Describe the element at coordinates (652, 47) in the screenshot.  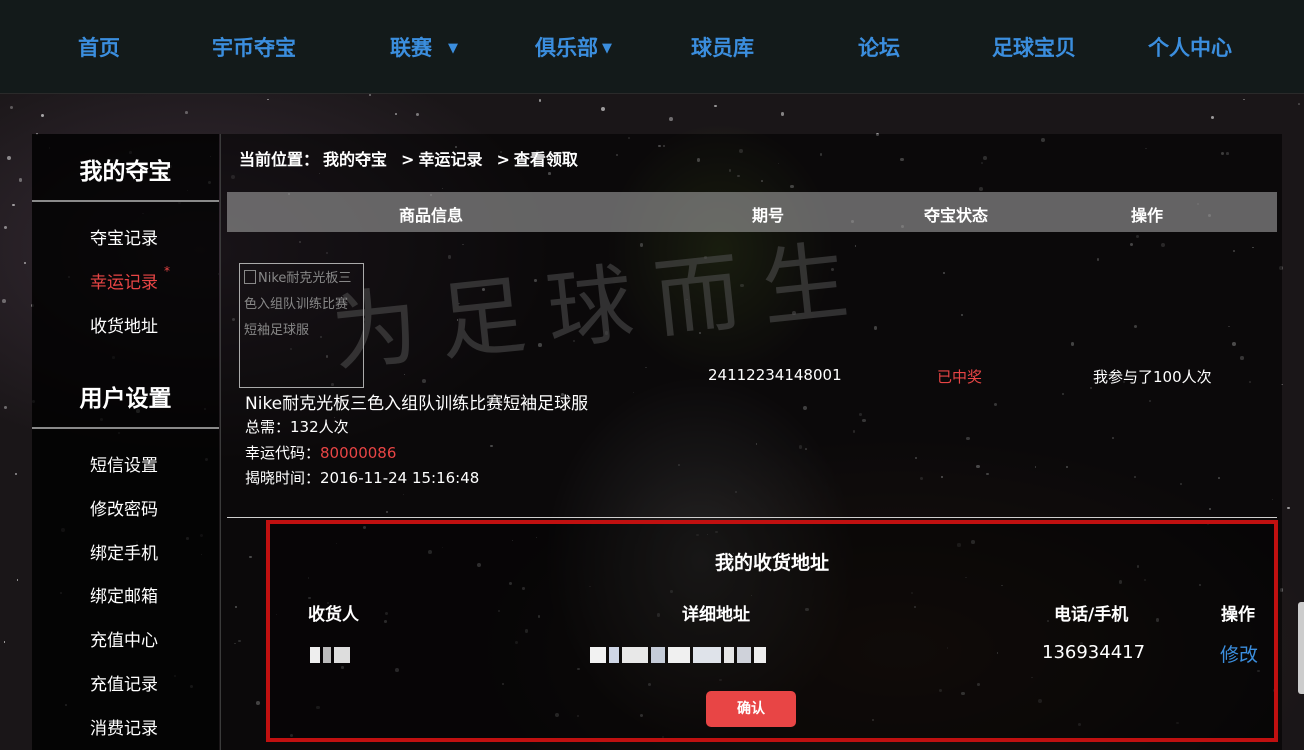
I see `top-navigation: 首页 宇币夺宝 联赛 ▼ 俱乐部 ▼ 球员库 论坛 足球宝贝 个人中心` at that location.